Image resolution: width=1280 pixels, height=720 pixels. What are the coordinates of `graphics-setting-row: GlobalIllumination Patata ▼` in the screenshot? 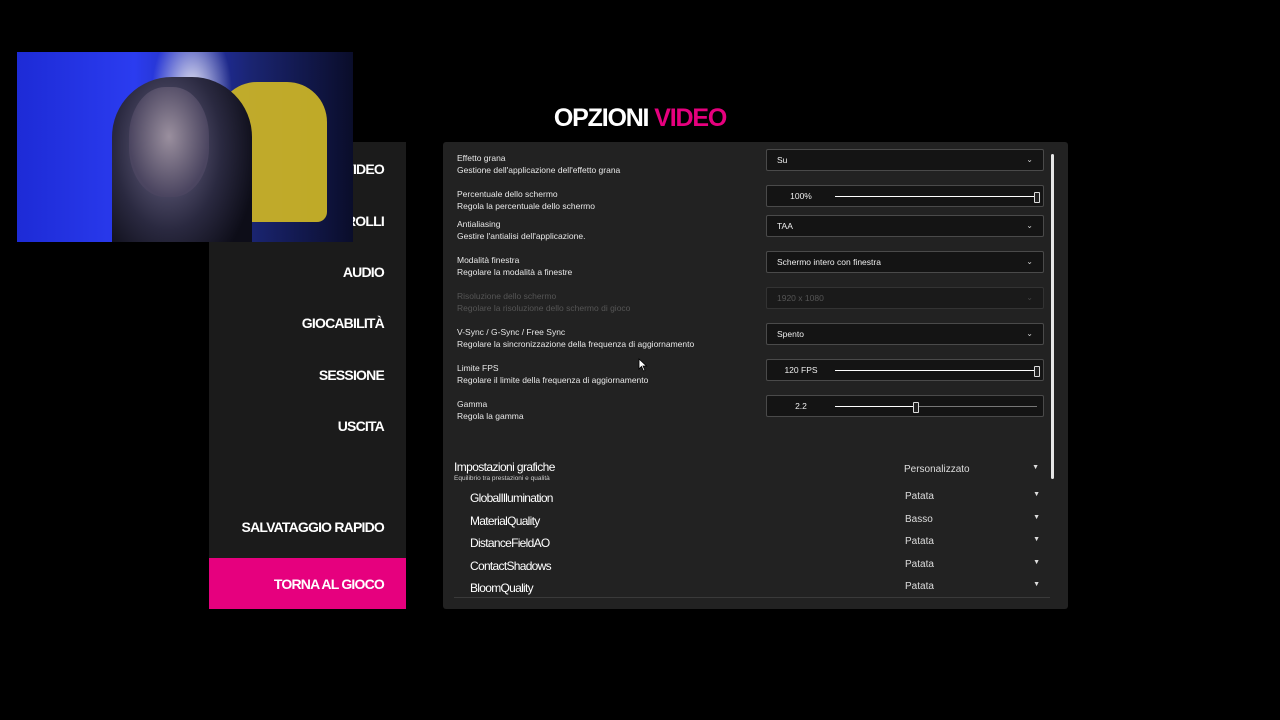 It's located at (755, 501).